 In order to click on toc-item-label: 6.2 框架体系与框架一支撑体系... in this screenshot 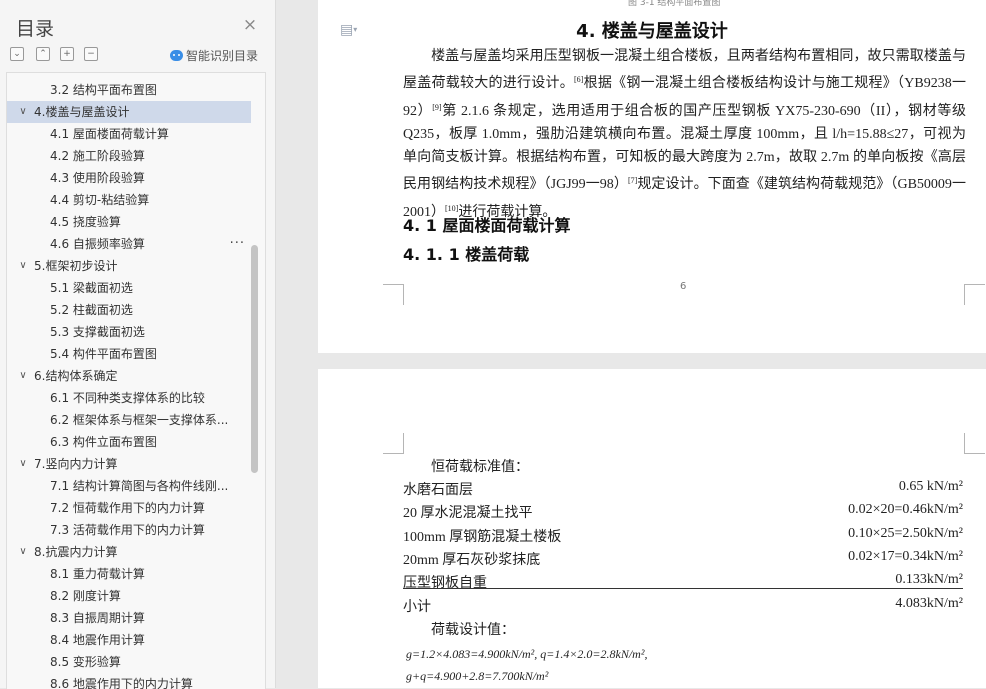, I will do `click(139, 420)`.